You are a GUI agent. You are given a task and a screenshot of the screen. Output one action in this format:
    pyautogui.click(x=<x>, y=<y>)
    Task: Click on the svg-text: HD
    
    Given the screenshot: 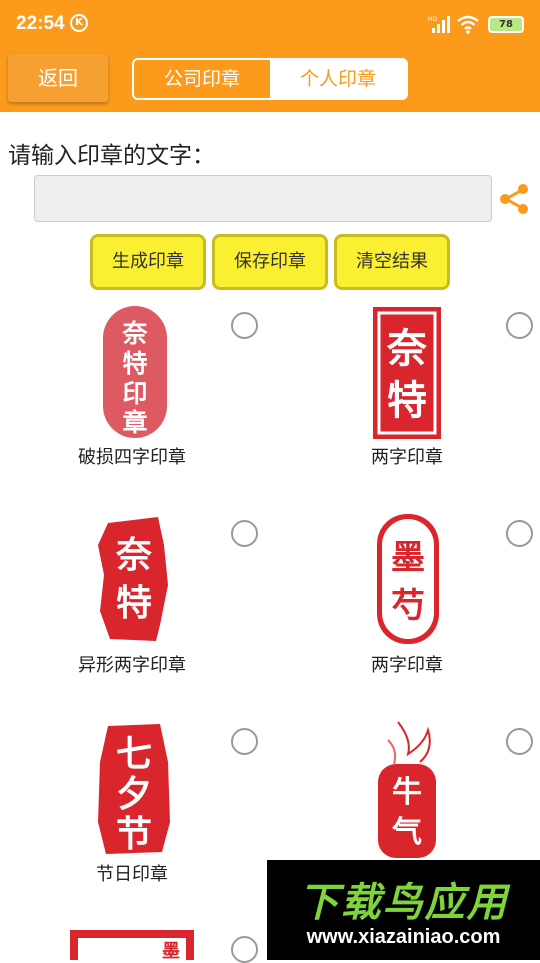 What is the action you would take?
    pyautogui.click(x=433, y=19)
    